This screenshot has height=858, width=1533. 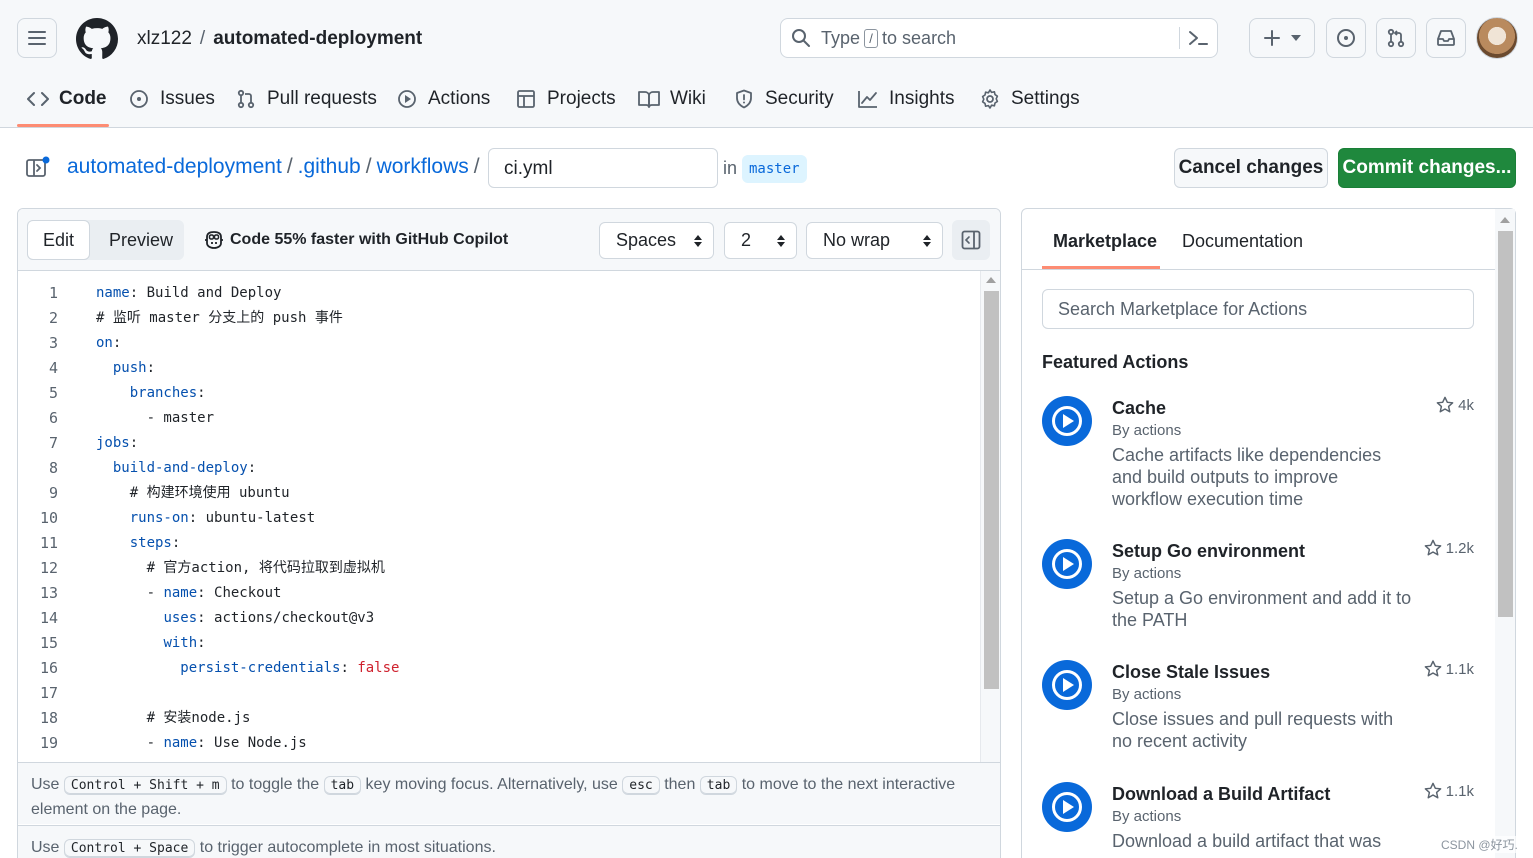 What do you see at coordinates (1198, 38) in the screenshot?
I see `command-palette-icon` at bounding box center [1198, 38].